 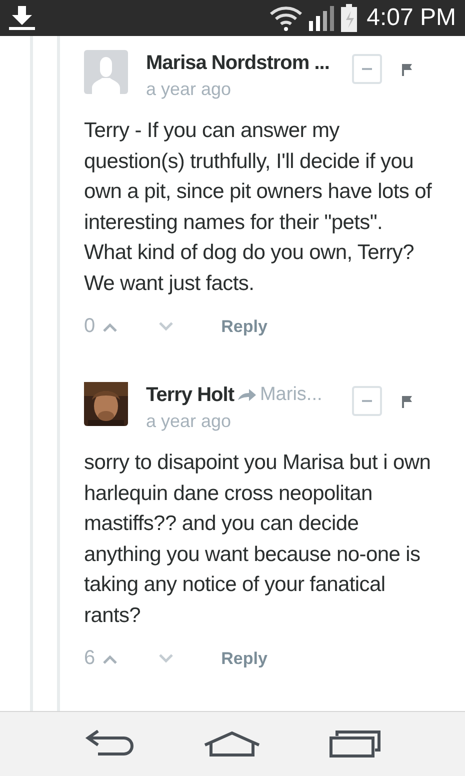 What do you see at coordinates (348, 18) in the screenshot?
I see `battery-icon` at bounding box center [348, 18].